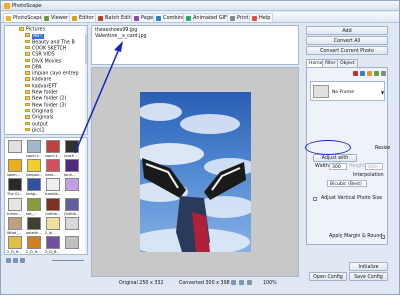 The width and height of the screenshot is (400, 296). I want to click on tree-item: impian cayo entrep, so click(52, 74).